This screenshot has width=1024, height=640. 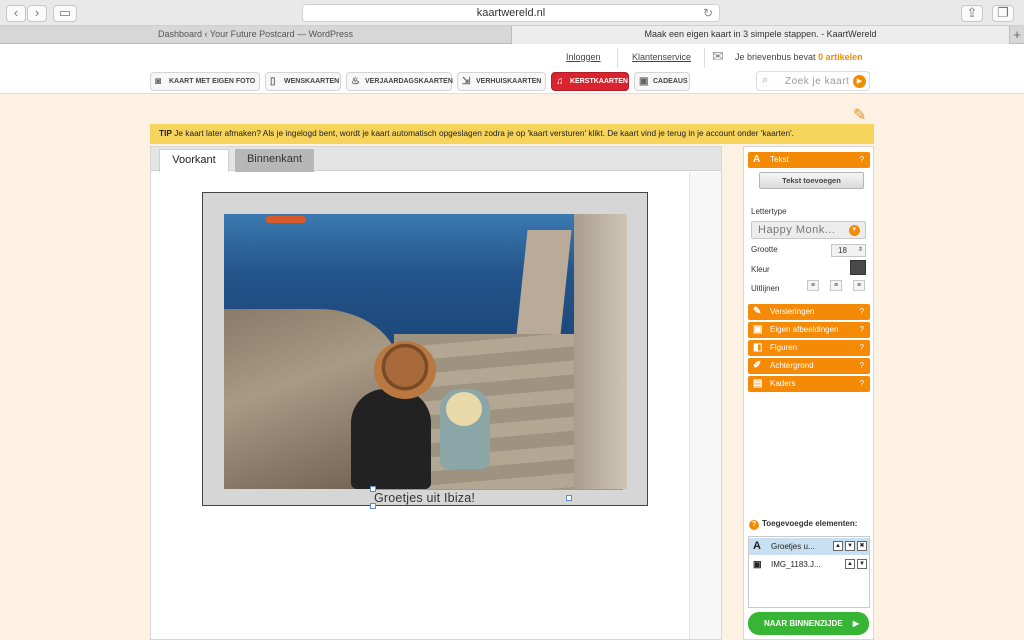 I want to click on category-christmas-cards: ♫ KERSTKAARTEN, so click(x=590, y=81).